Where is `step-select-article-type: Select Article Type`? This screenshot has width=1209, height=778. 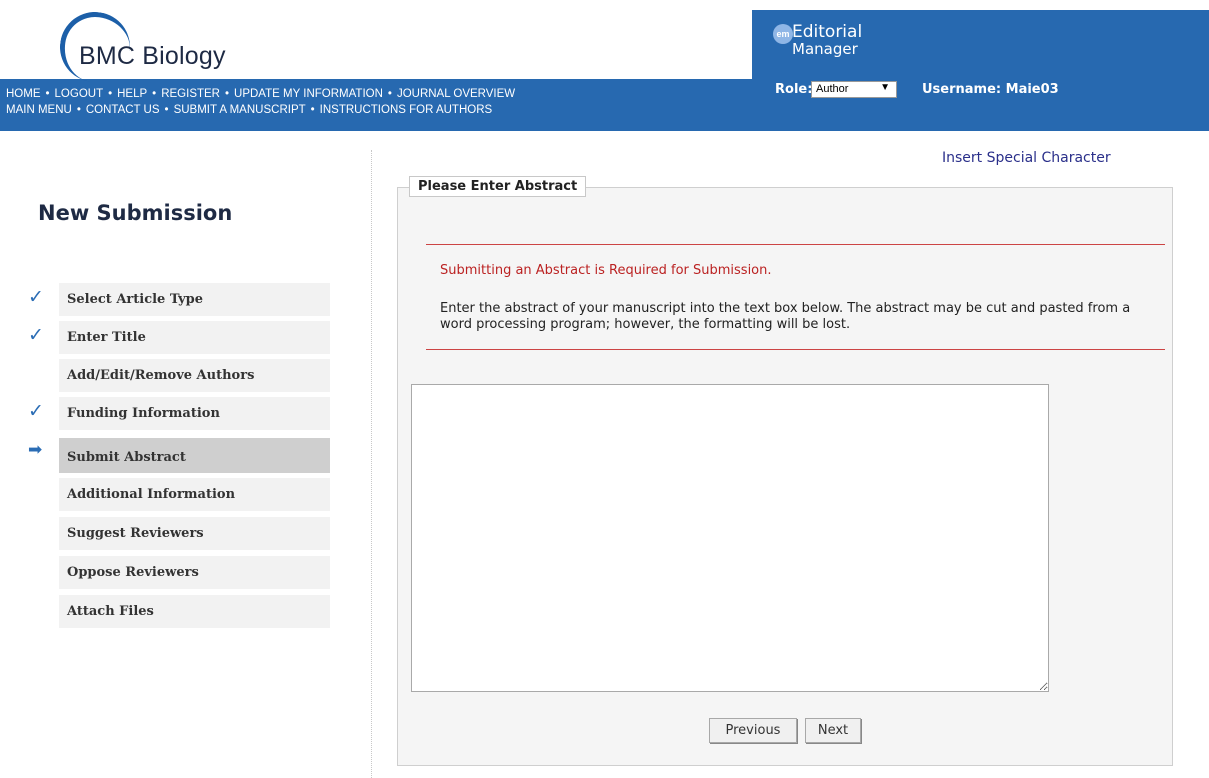
step-select-article-type: Select Article Type is located at coordinates (194, 299).